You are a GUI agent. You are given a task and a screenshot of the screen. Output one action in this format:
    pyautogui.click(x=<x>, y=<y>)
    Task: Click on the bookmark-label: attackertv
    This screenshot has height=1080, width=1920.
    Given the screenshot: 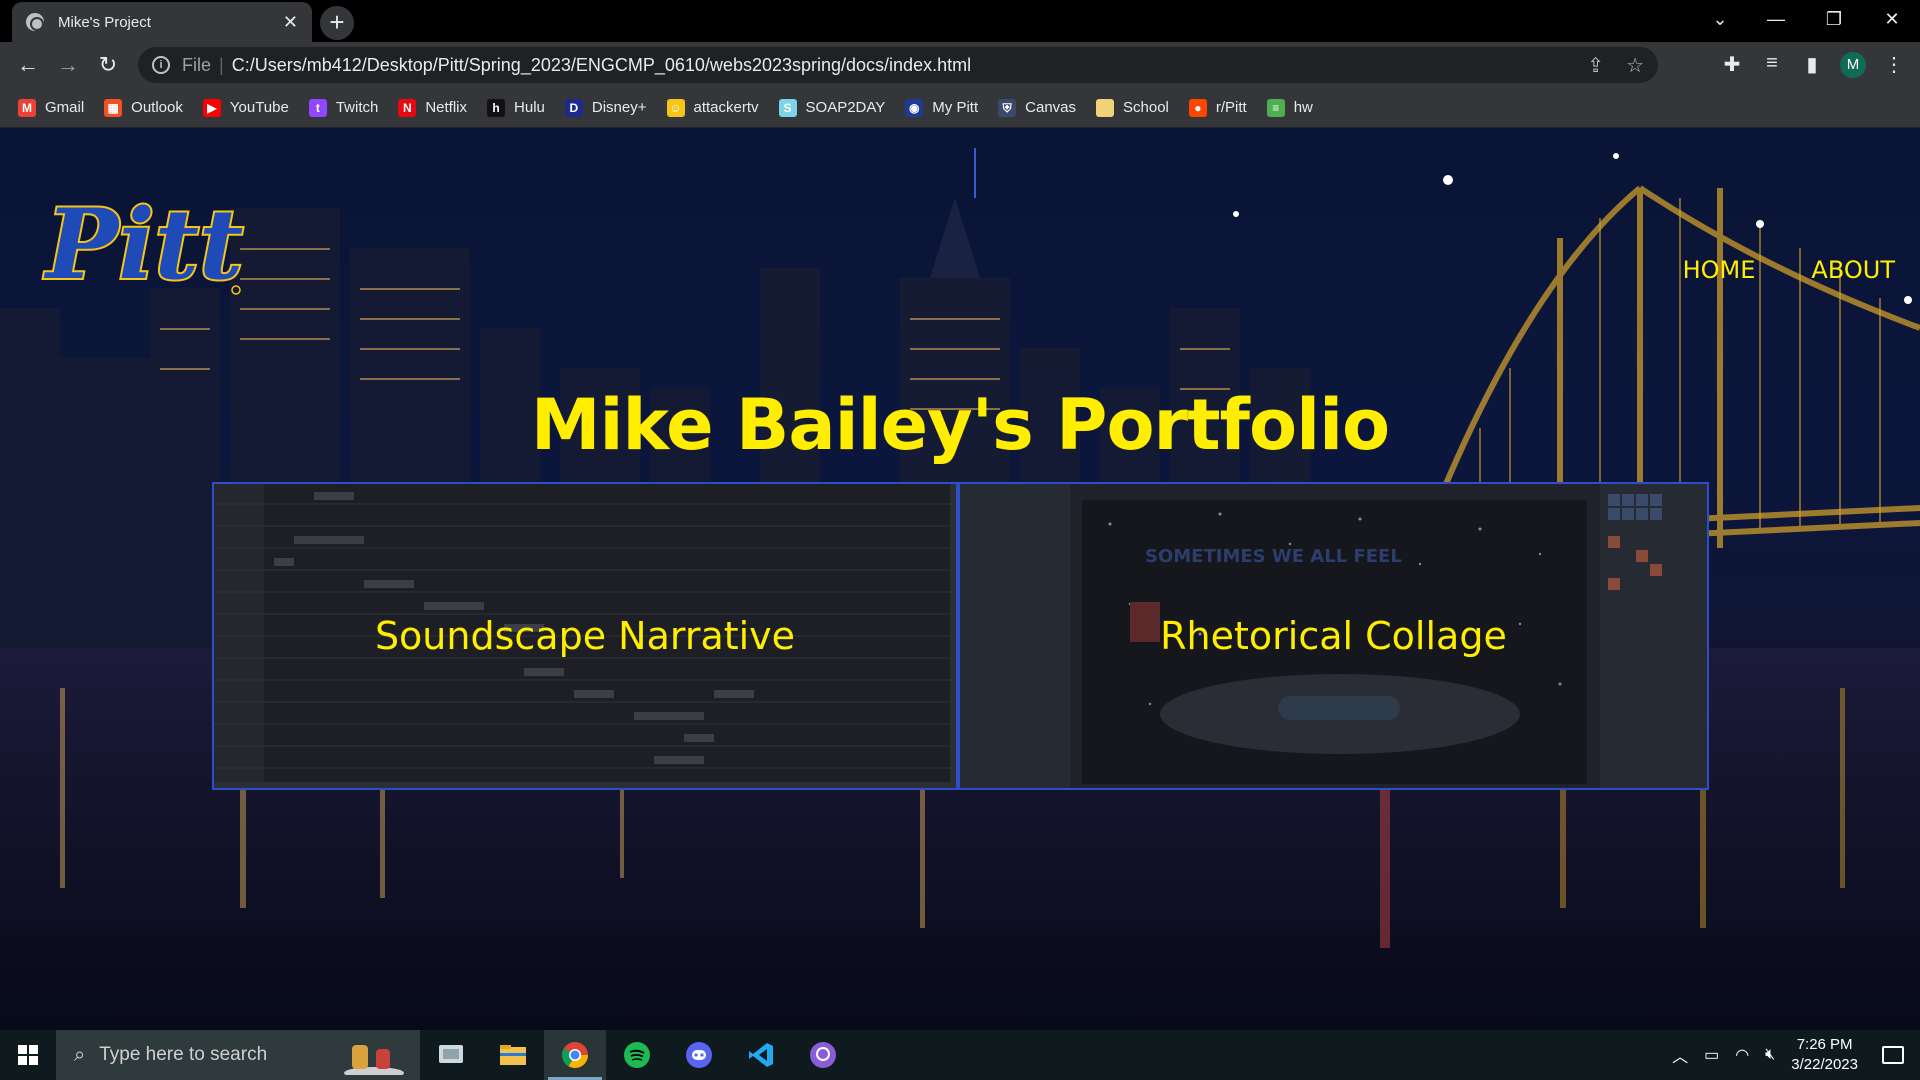 What is the action you would take?
    pyautogui.click(x=726, y=107)
    